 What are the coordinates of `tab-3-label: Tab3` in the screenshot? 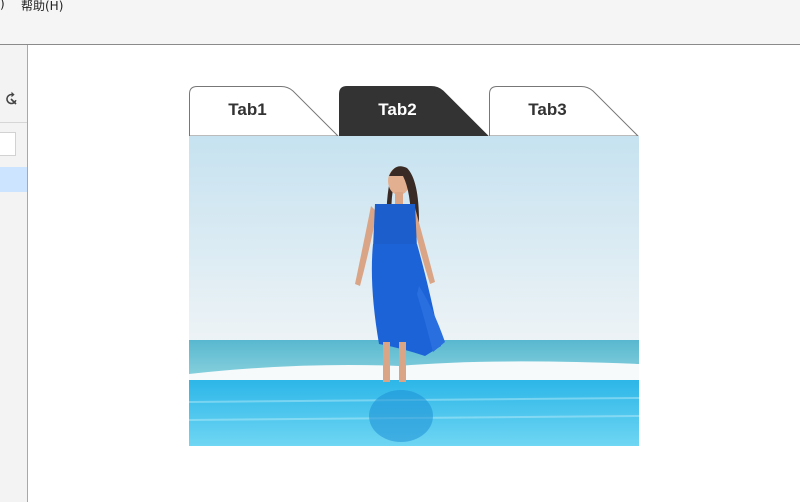 It's located at (547, 109).